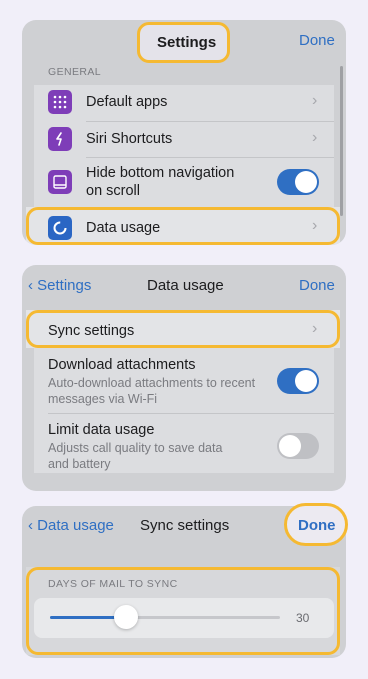  I want to click on data-usage-icon, so click(60, 228).